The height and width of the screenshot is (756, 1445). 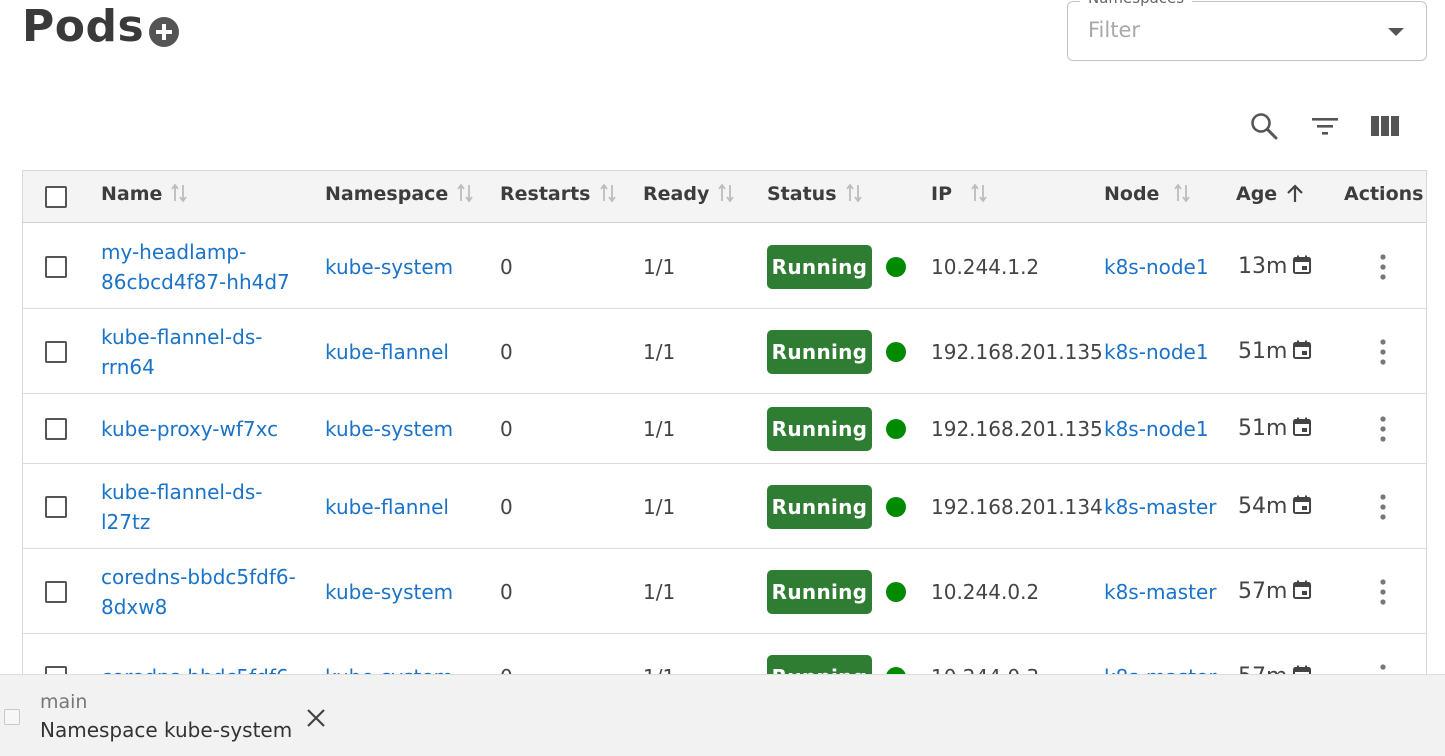 I want to click on age-value: 57m, so click(x=1263, y=591).